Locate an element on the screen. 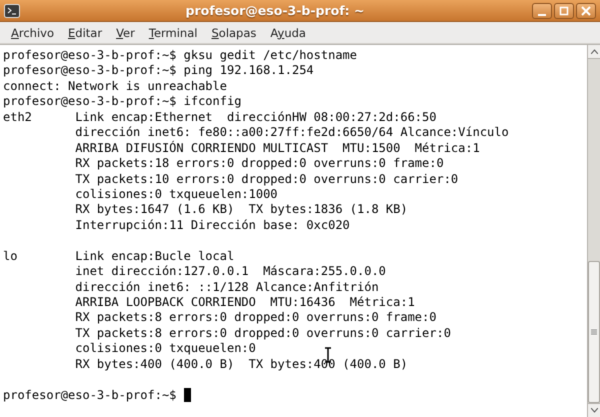 The width and height of the screenshot is (600, 417). terminal-line: RX packets:18 errors:0 dropped:0 overruns:0 frame:0 is located at coordinates (259, 163).